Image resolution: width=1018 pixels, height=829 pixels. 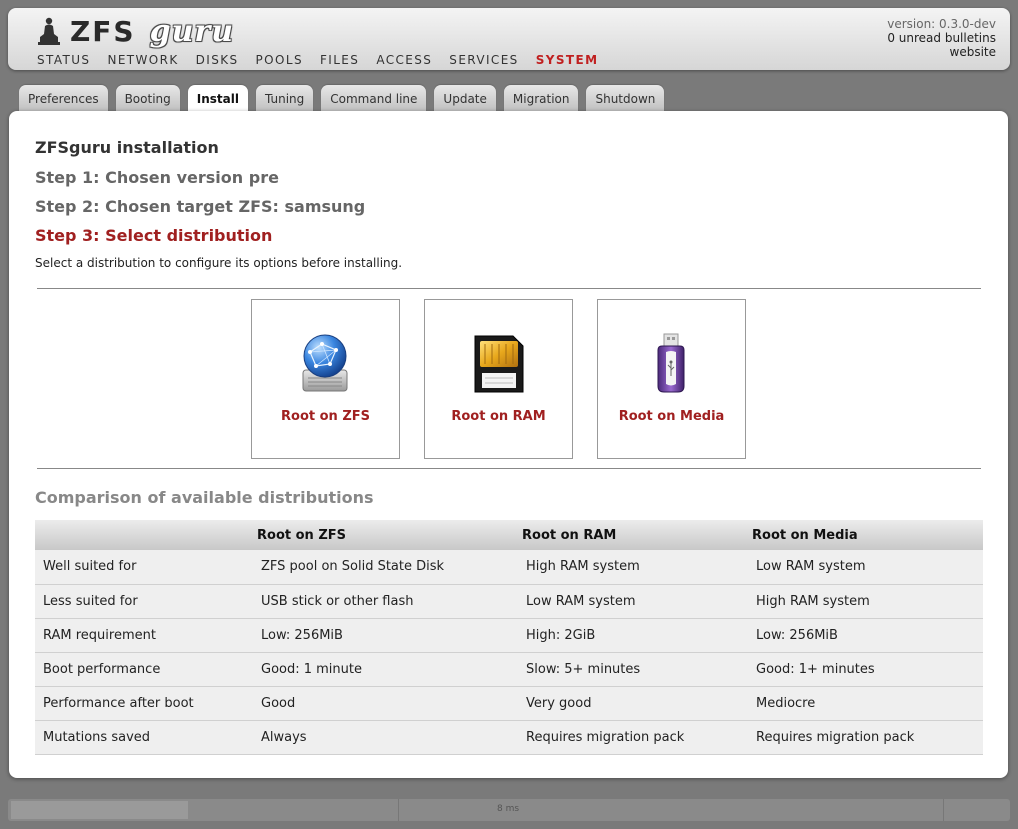 What do you see at coordinates (637, 535) in the screenshot?
I see `table-header-ram: Root on RAM` at bounding box center [637, 535].